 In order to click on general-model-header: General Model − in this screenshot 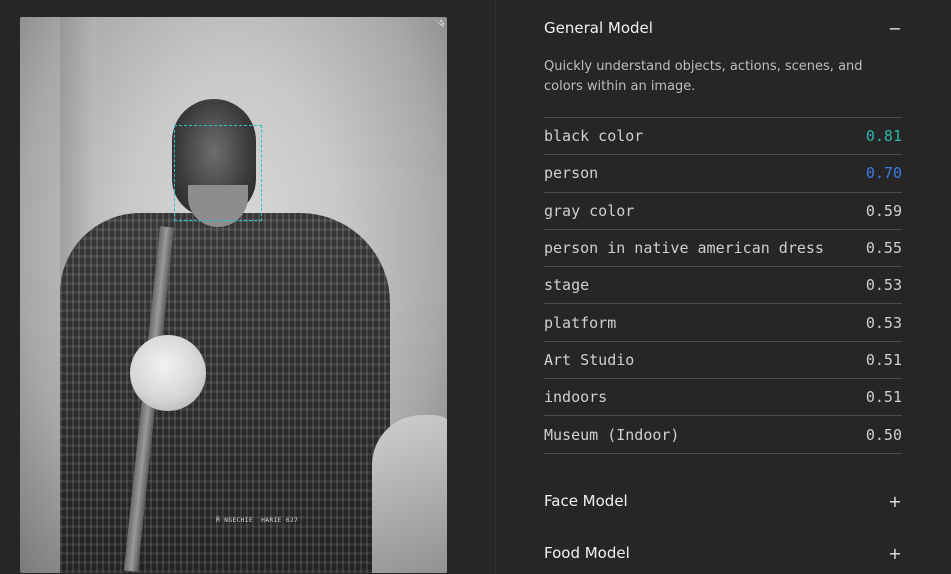, I will do `click(723, 28)`.